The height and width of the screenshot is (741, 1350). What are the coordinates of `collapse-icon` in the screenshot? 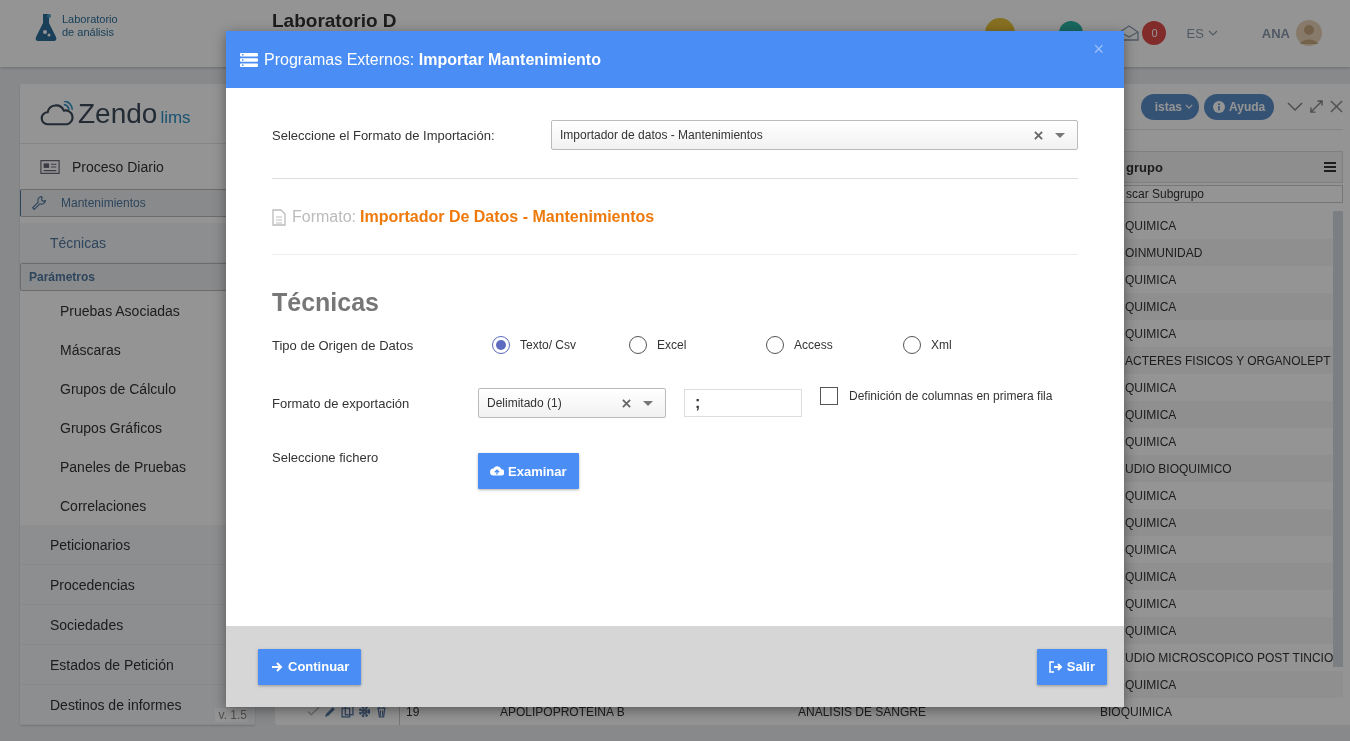 It's located at (1295, 106).